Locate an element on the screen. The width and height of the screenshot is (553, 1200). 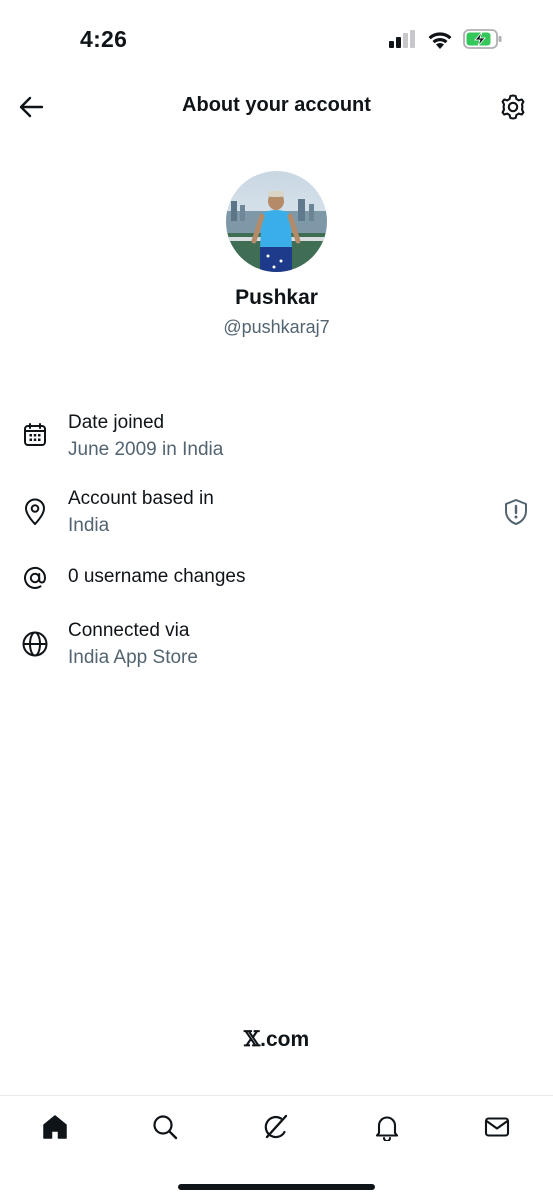
nav-messages is located at coordinates (497, 1127).